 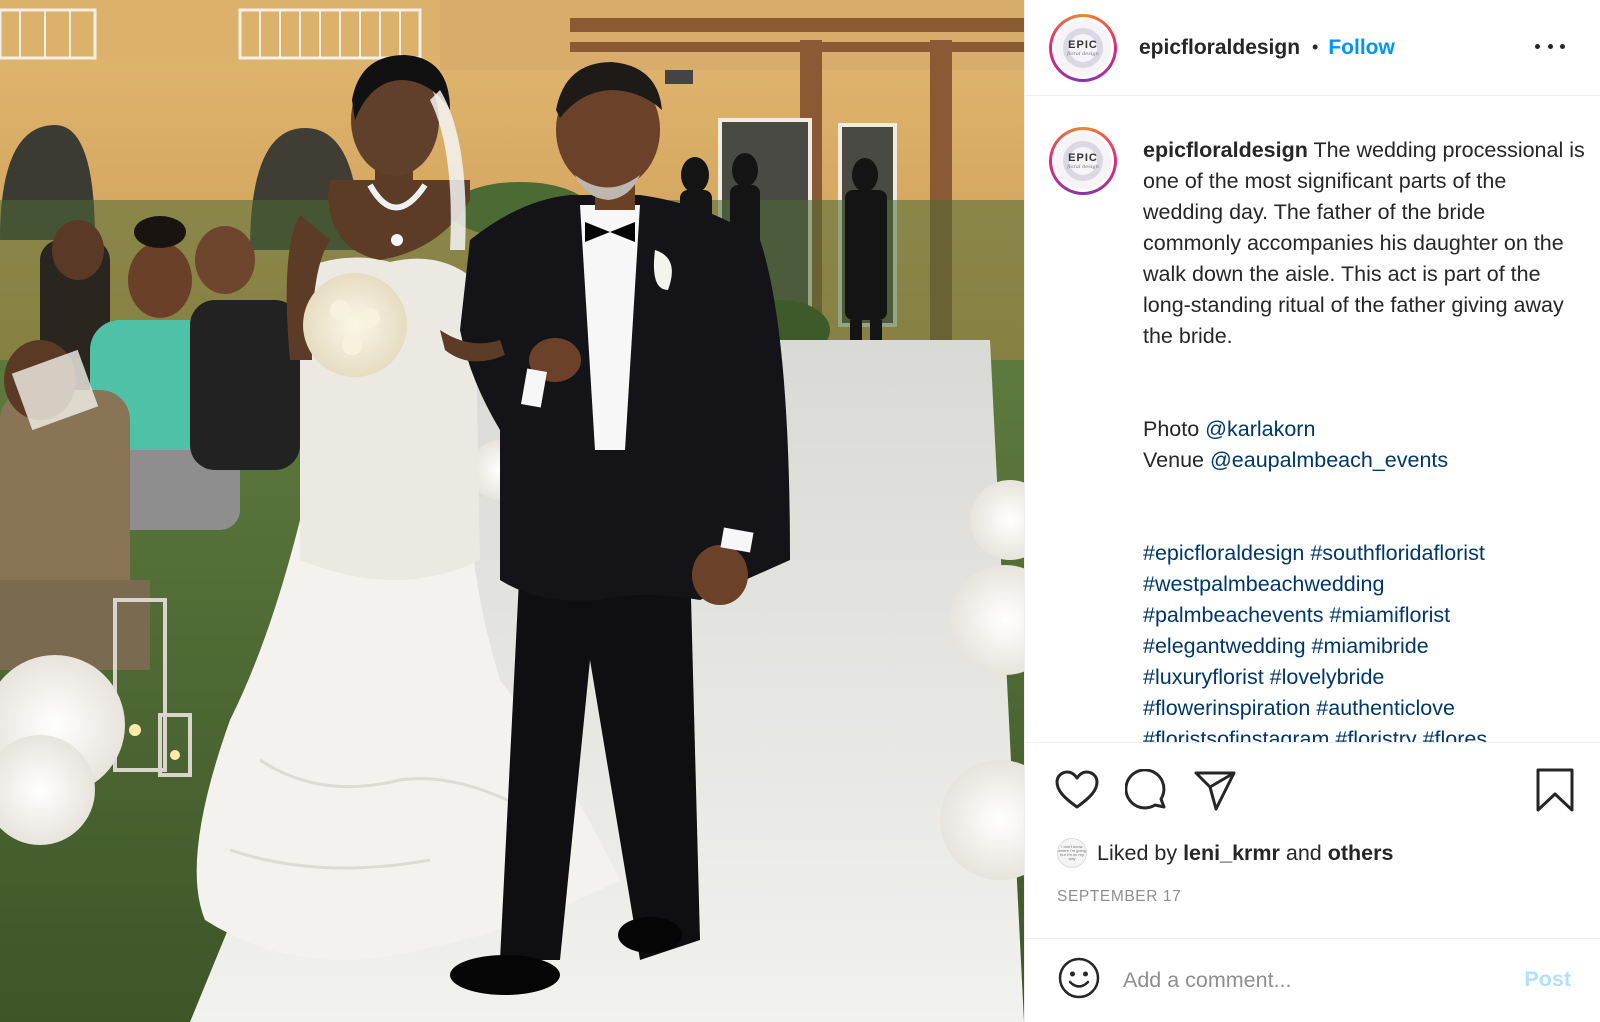 I want to click on hashtag-line: #floristsofinstagram #floristry #flores, so click(x=1315, y=734).